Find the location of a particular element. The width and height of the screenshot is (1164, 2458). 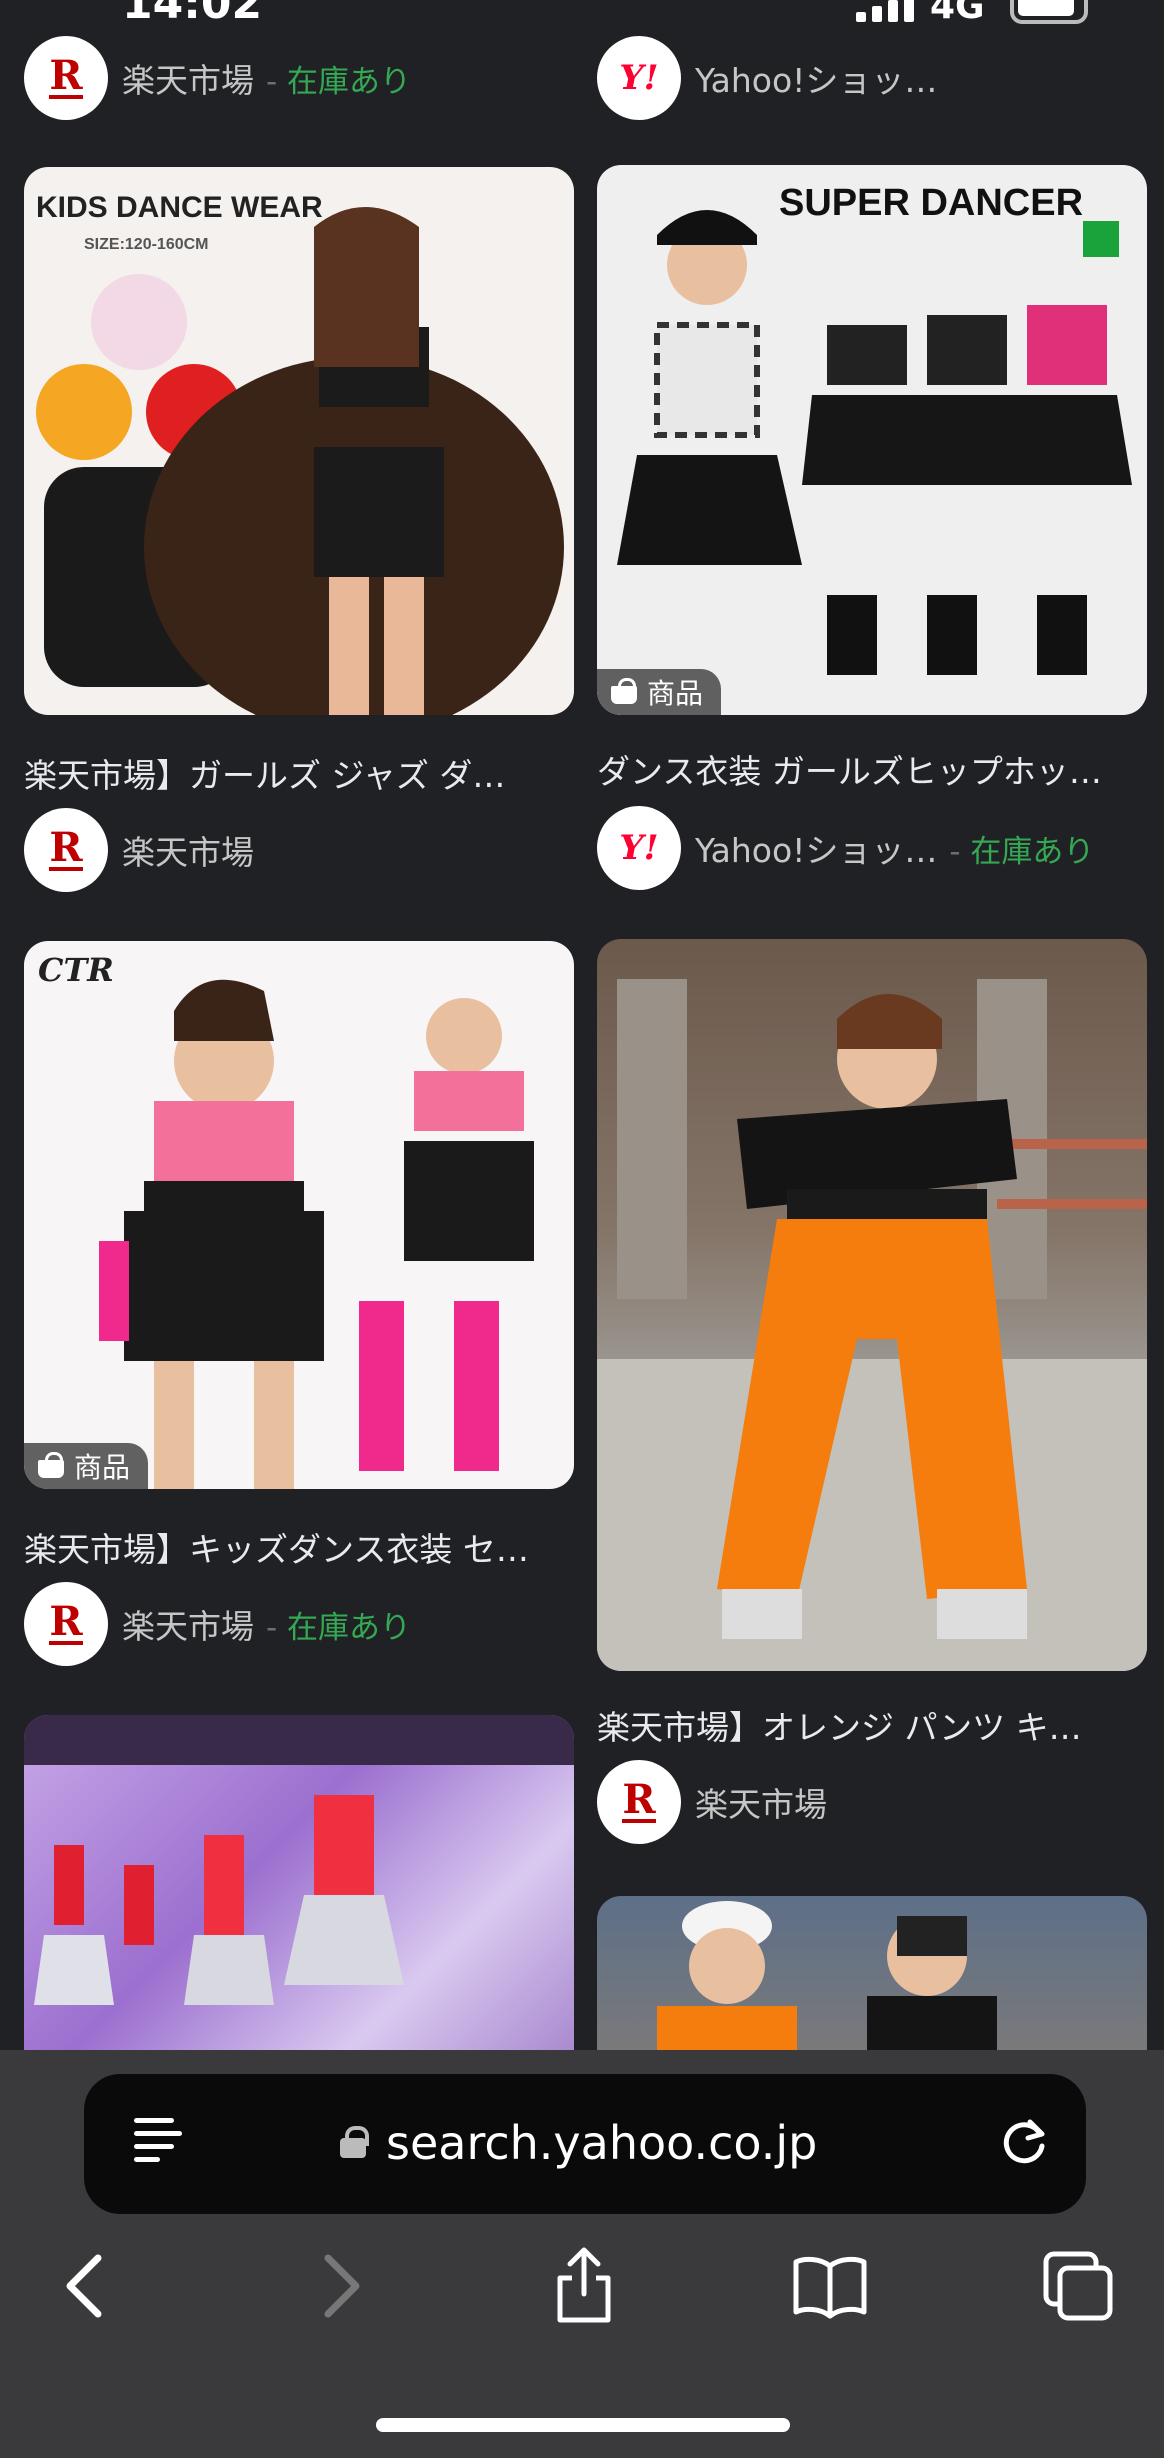

result-source-row: Y! Yahoo!ショッ… 在庫あり is located at coordinates (872, 848).